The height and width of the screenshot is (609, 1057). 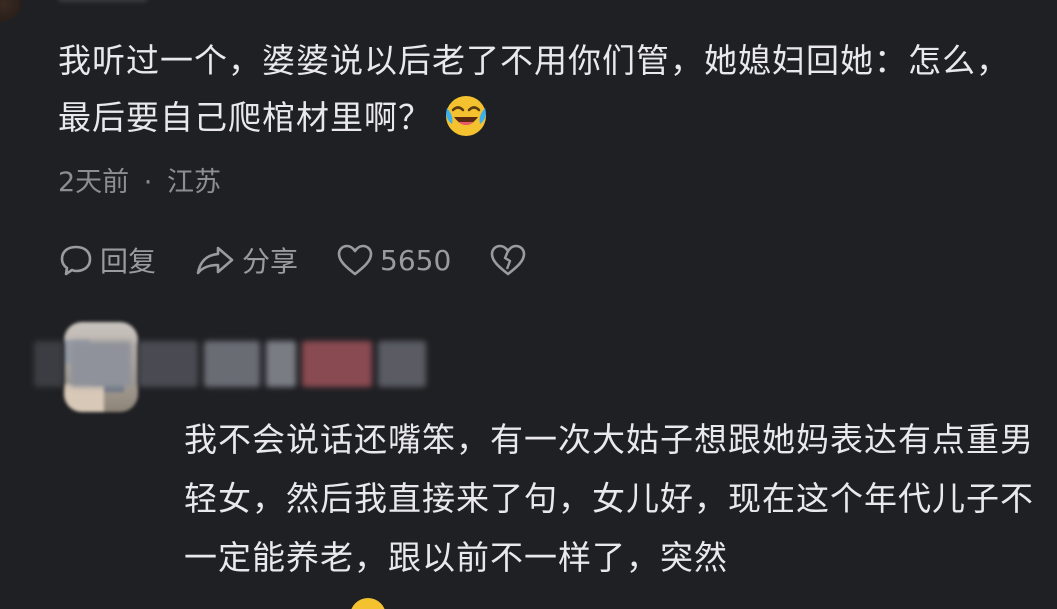 I want to click on comment-text: 我听过一个，婆婆说以后老了不用你们管，她媳妇回她：怎么，最后要自己爬棺材里啊？, so click(x=534, y=89).